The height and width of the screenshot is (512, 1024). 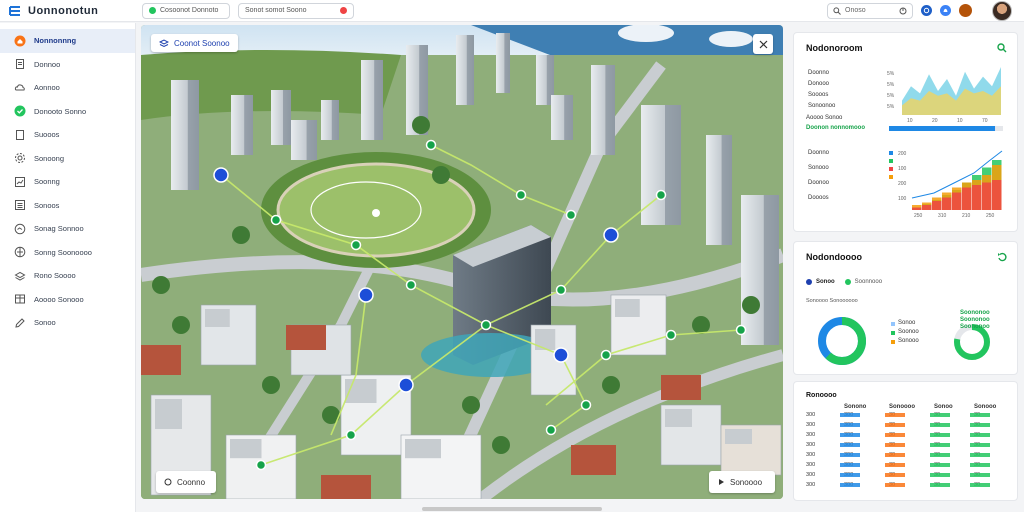 I want to click on sidebar-item-label: Soonng, so click(x=47, y=182).